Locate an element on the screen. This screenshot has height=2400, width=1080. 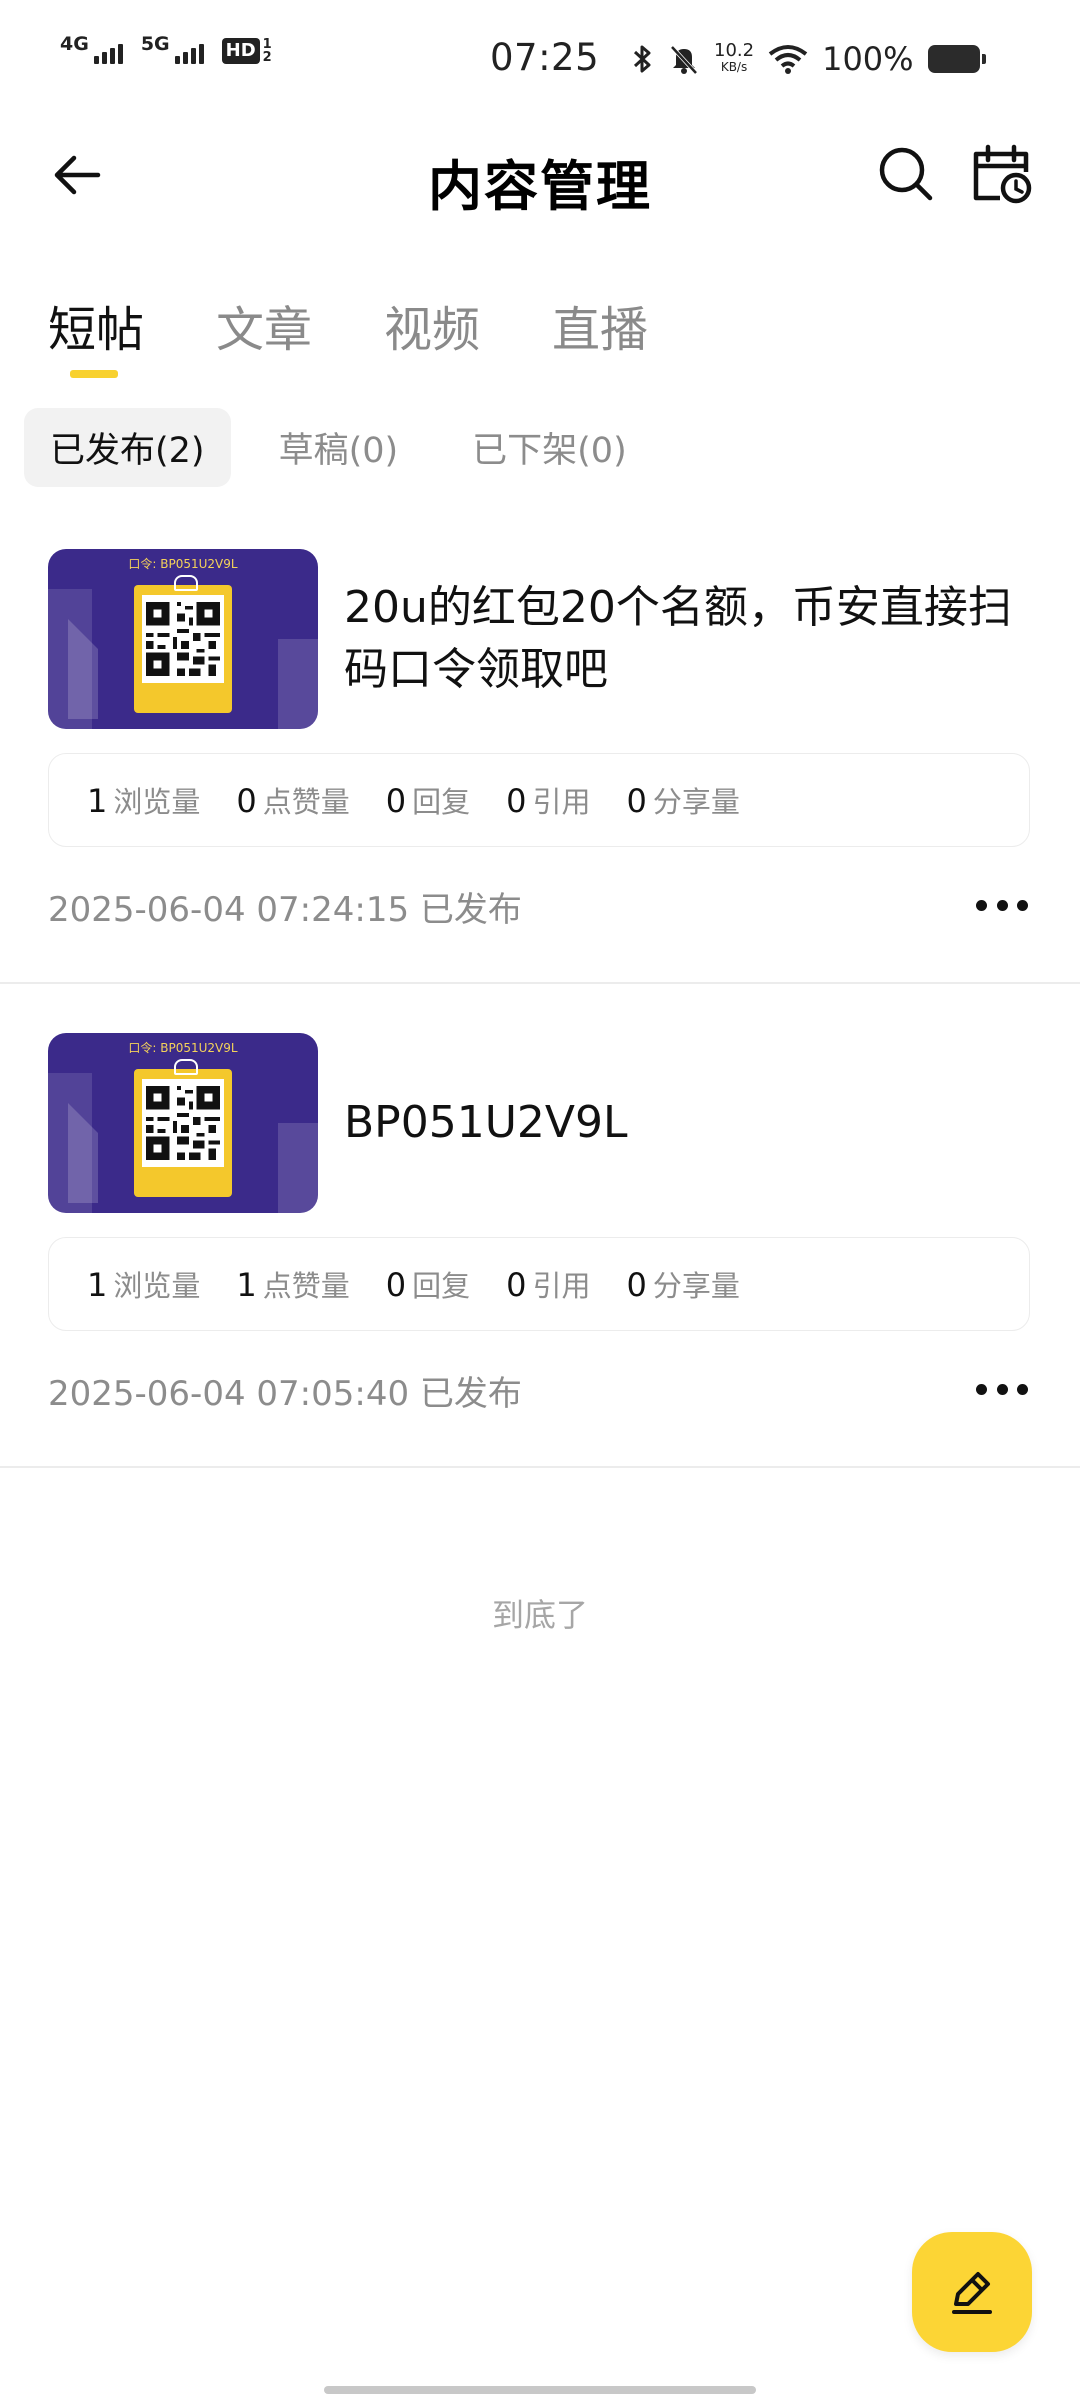
tab-video: 视频 is located at coordinates (432, 334).